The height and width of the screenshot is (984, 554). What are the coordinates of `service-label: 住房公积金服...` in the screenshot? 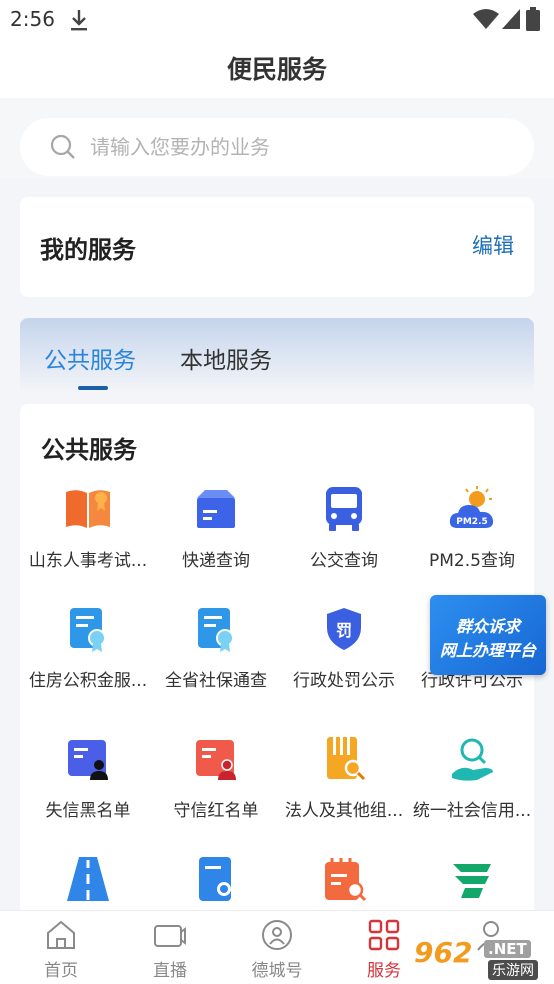 It's located at (88, 681).